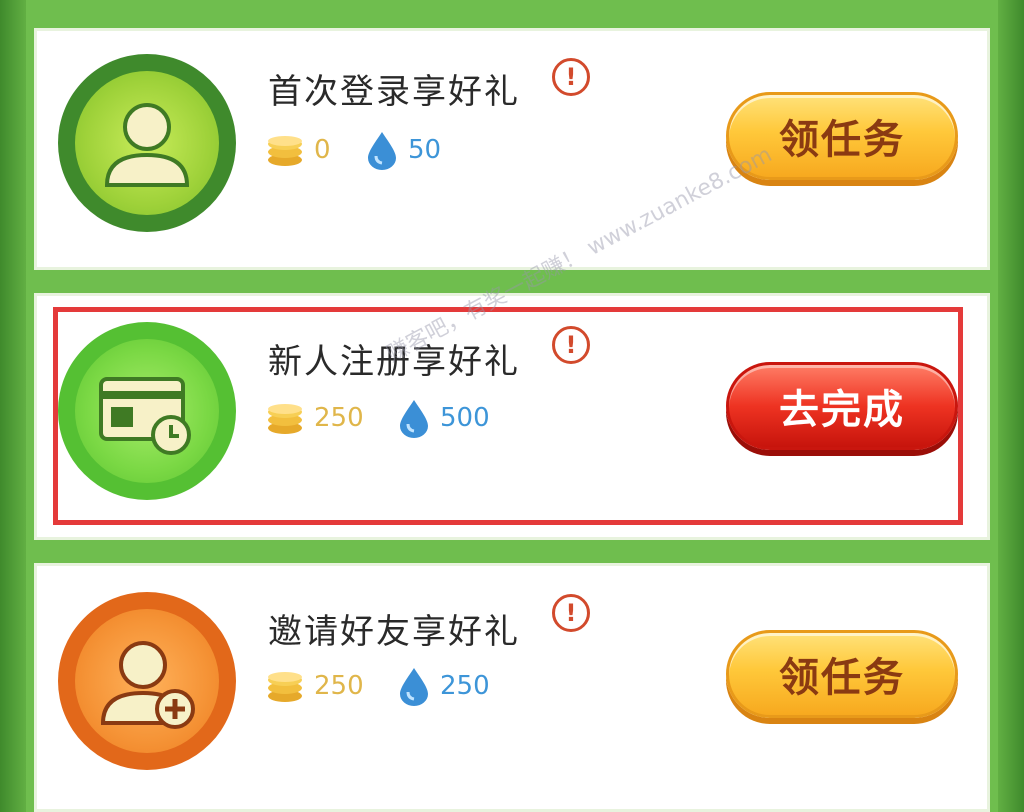 The height and width of the screenshot is (812, 1024). Describe the element at coordinates (425, 150) in the screenshot. I see `water-value: 50` at that location.